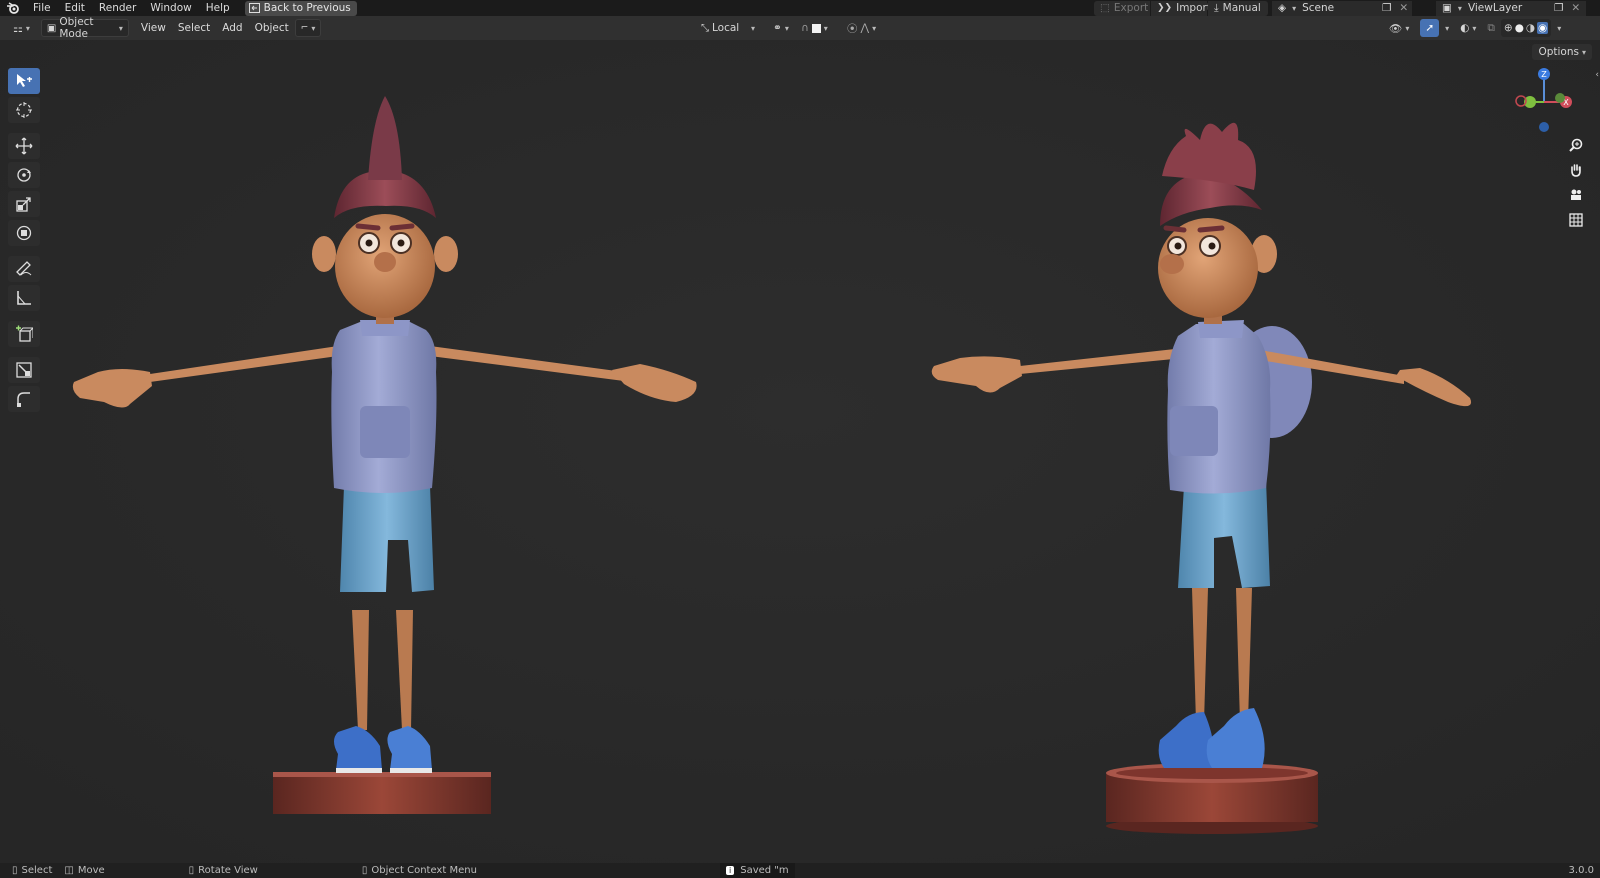 The width and height of the screenshot is (1600, 878). What do you see at coordinates (1543, 28) in the screenshot?
I see `rendered-shading-icon: ◉` at bounding box center [1543, 28].